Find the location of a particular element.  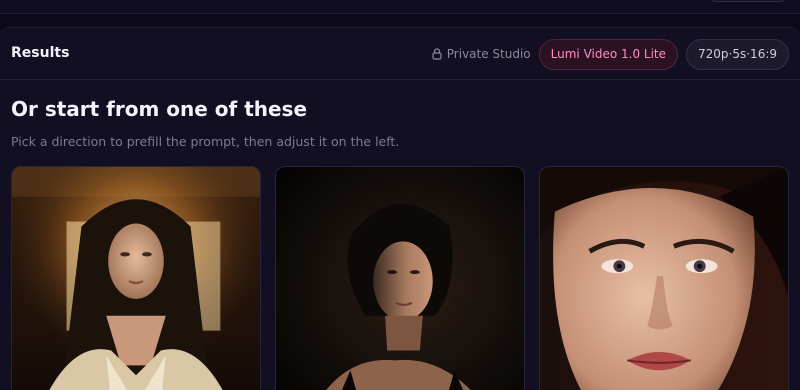

private-studio-label: Private Studio is located at coordinates (488, 54).